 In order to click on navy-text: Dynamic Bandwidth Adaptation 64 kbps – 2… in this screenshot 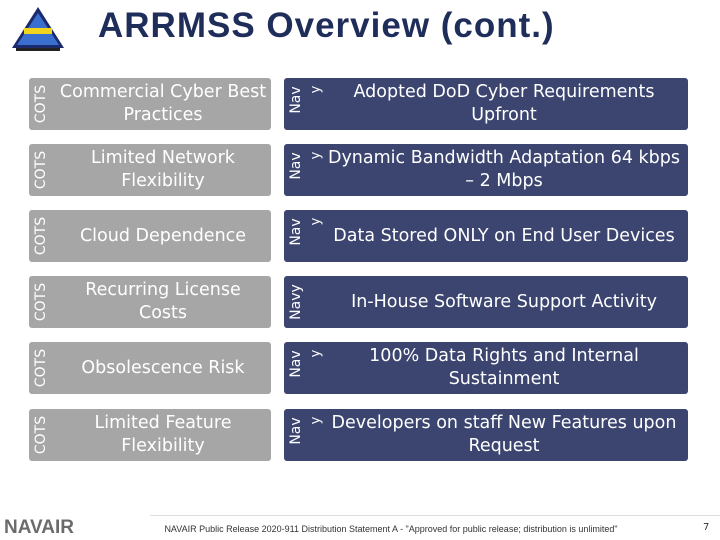, I will do `click(504, 169)`.